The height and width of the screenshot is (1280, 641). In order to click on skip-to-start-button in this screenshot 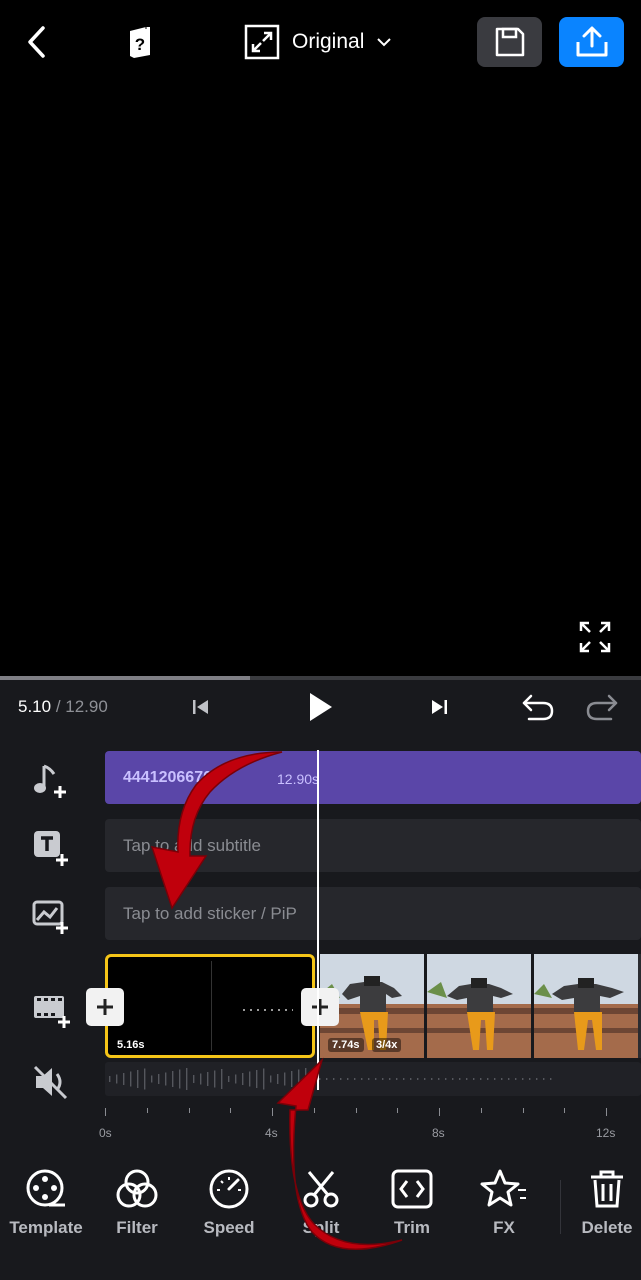, I will do `click(201, 707)`.